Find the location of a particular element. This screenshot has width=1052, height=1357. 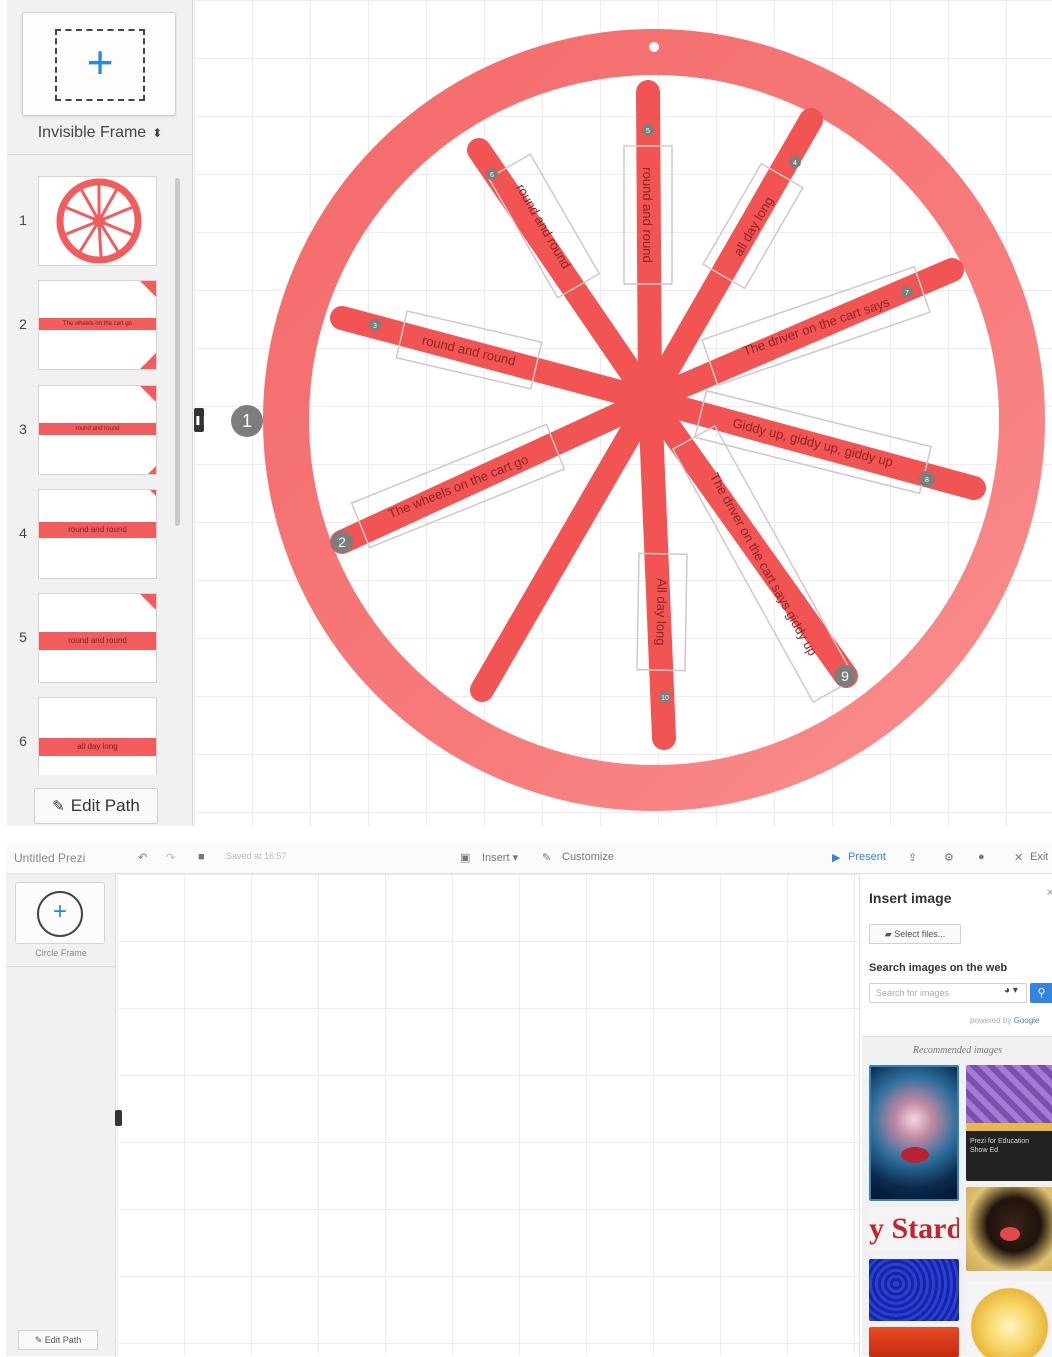

sidebar-toggle-handle: ❚❚ is located at coordinates (201, 420).